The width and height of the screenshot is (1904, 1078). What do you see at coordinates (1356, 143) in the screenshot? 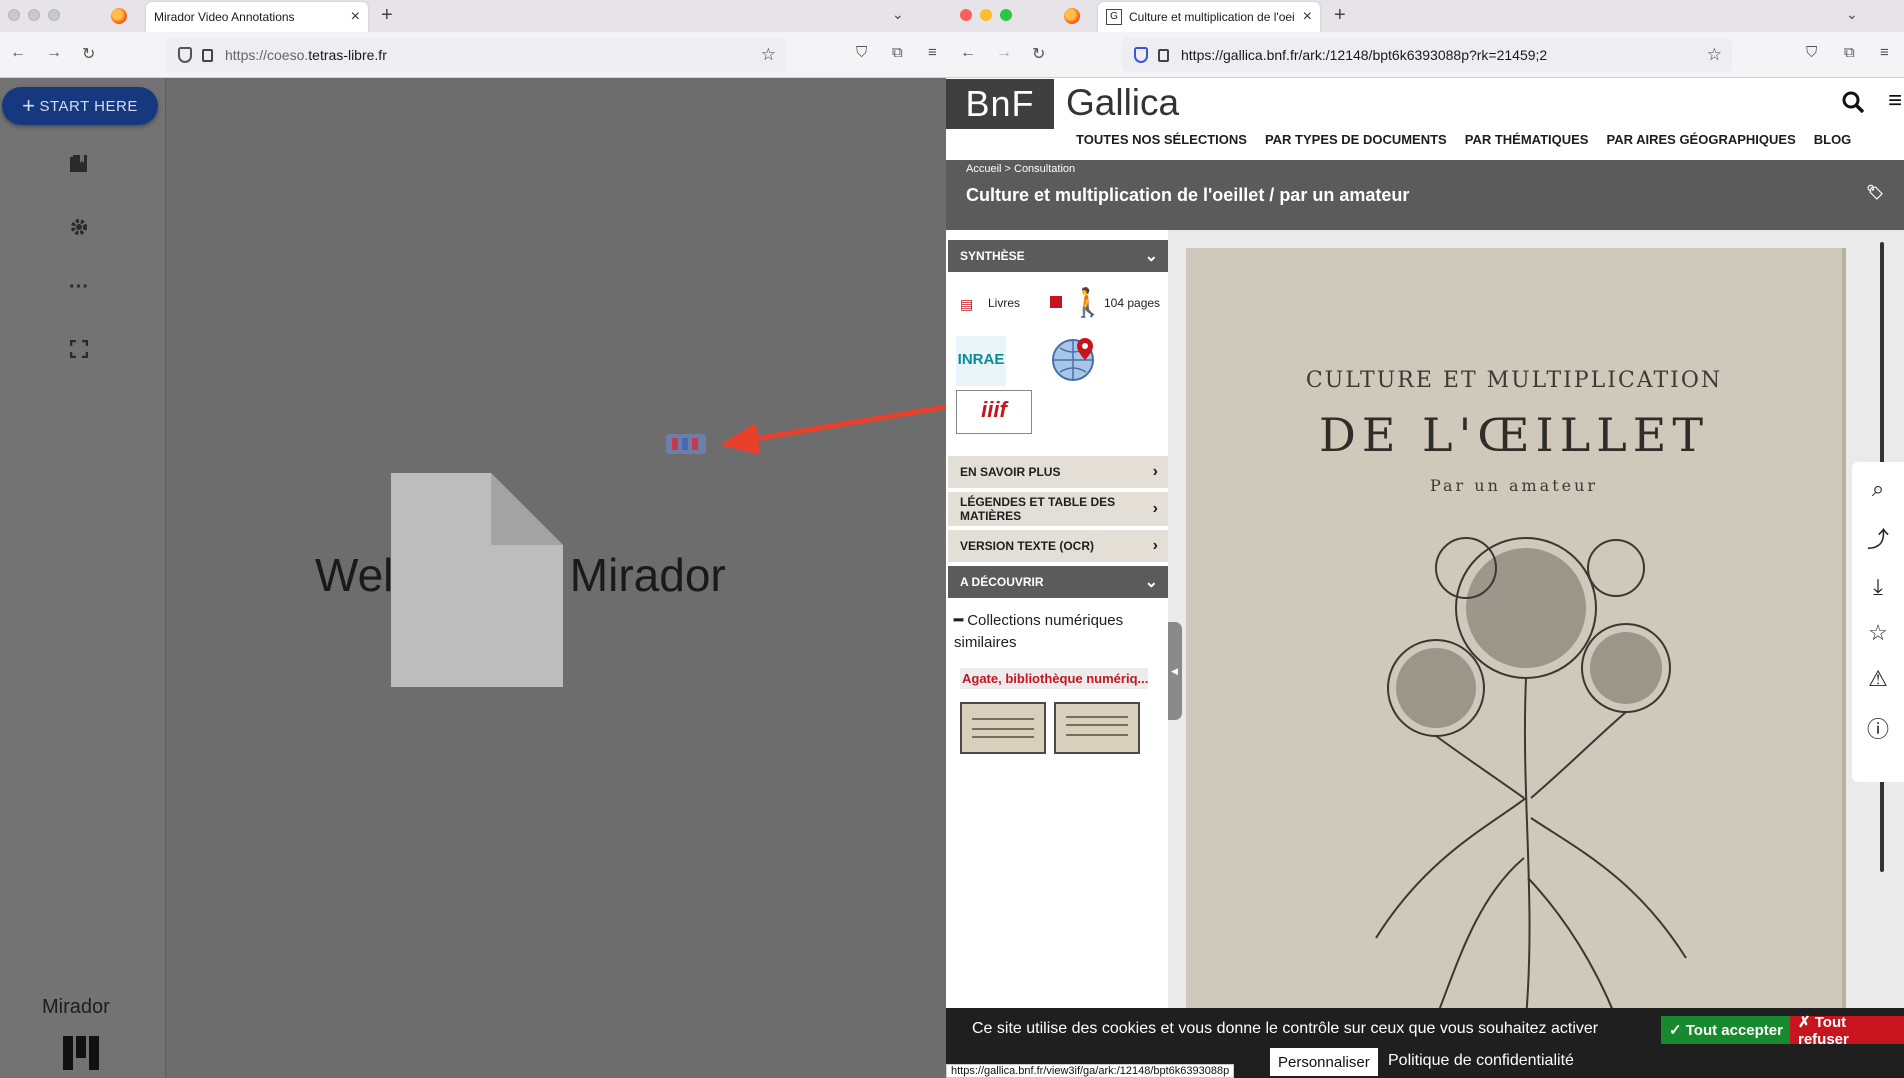
I see `menu-item-types: PAR TYPES DE DOCUMENTS` at bounding box center [1356, 143].